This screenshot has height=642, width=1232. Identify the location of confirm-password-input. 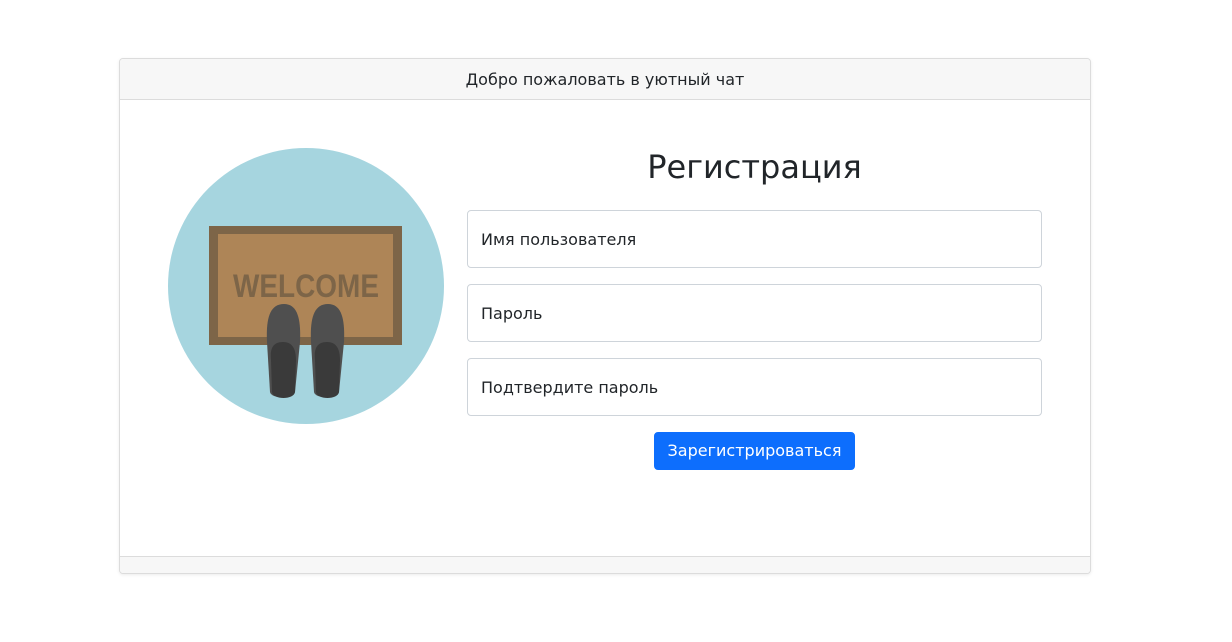
(754, 387).